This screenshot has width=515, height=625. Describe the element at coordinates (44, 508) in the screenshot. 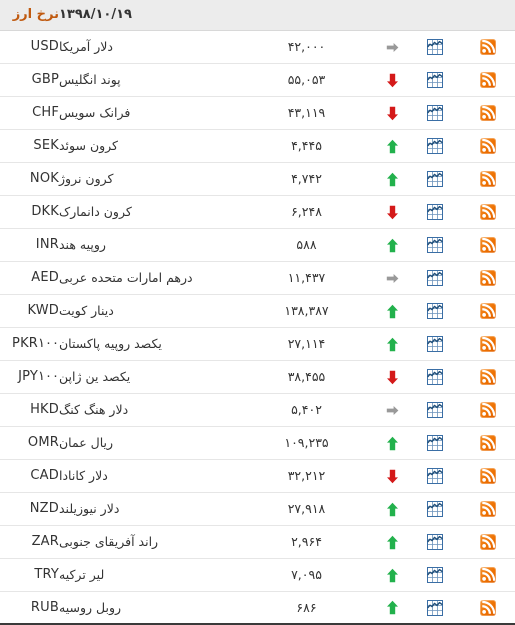

I see `currency-code: NZD` at that location.